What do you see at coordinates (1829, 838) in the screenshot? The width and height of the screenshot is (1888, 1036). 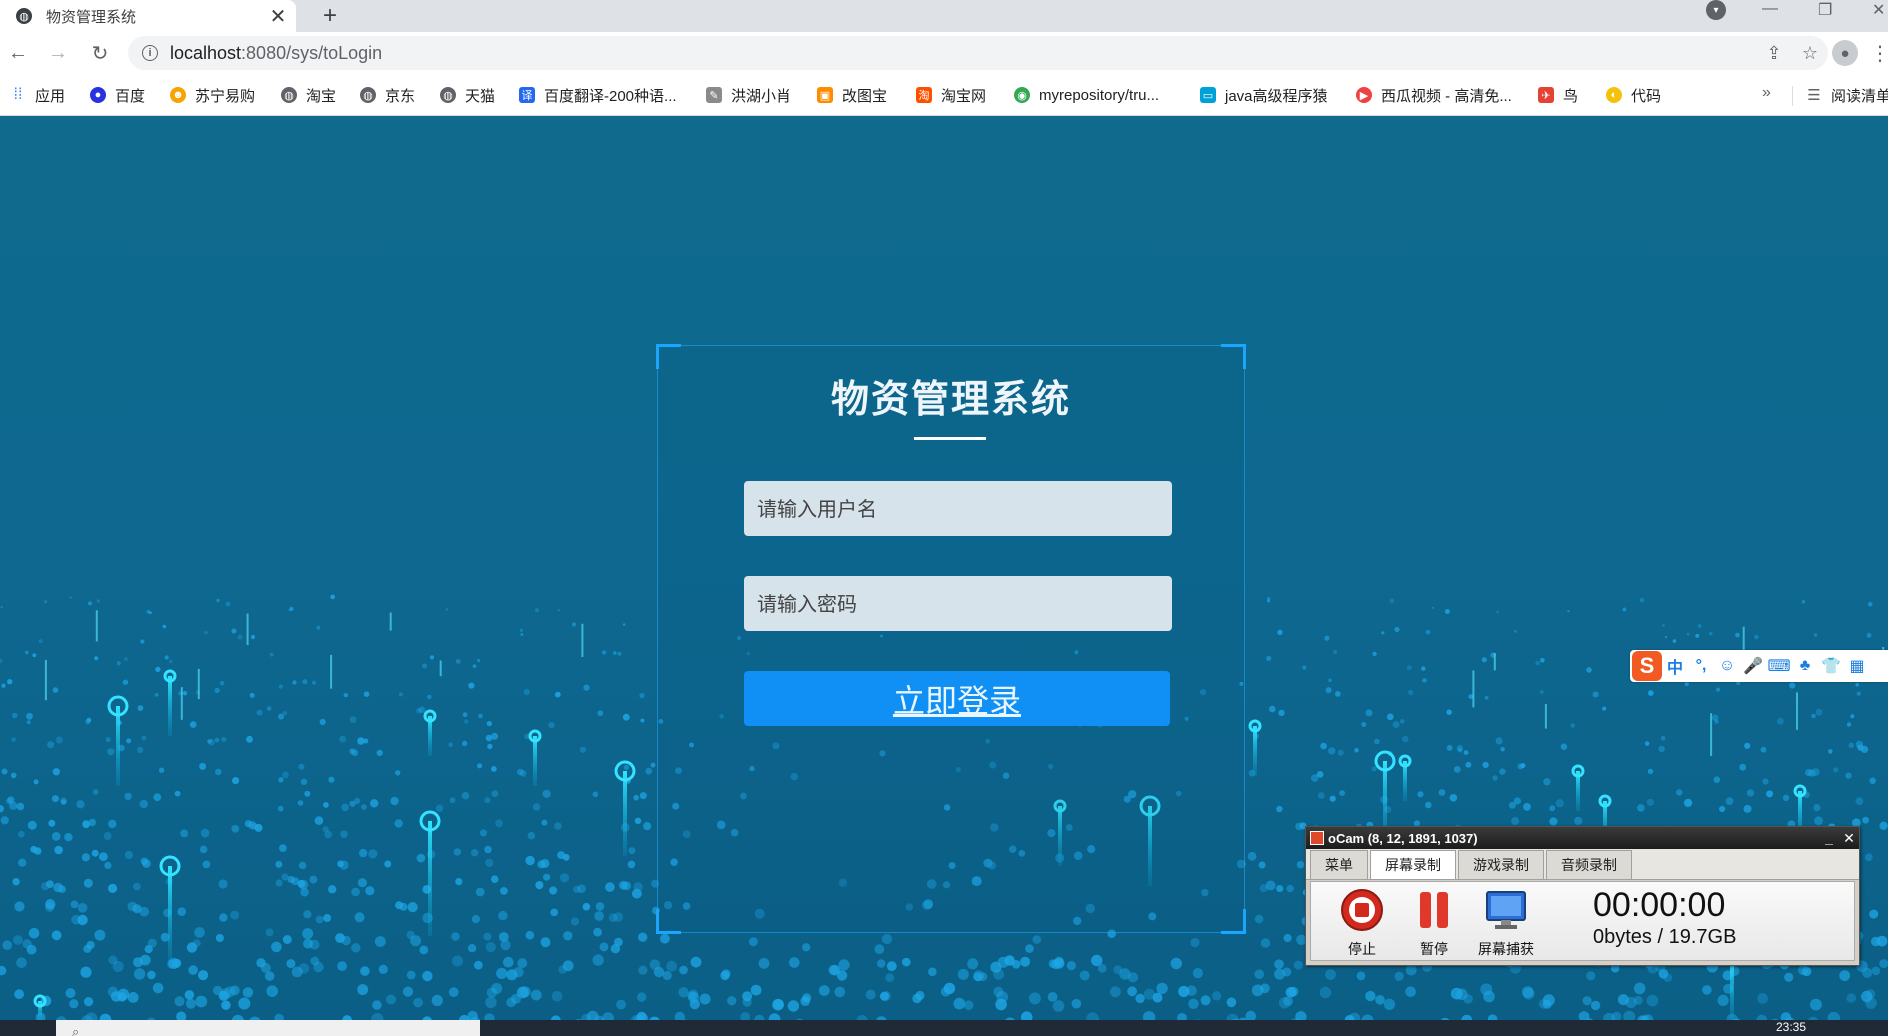 I see `minimize-icon: _` at bounding box center [1829, 838].